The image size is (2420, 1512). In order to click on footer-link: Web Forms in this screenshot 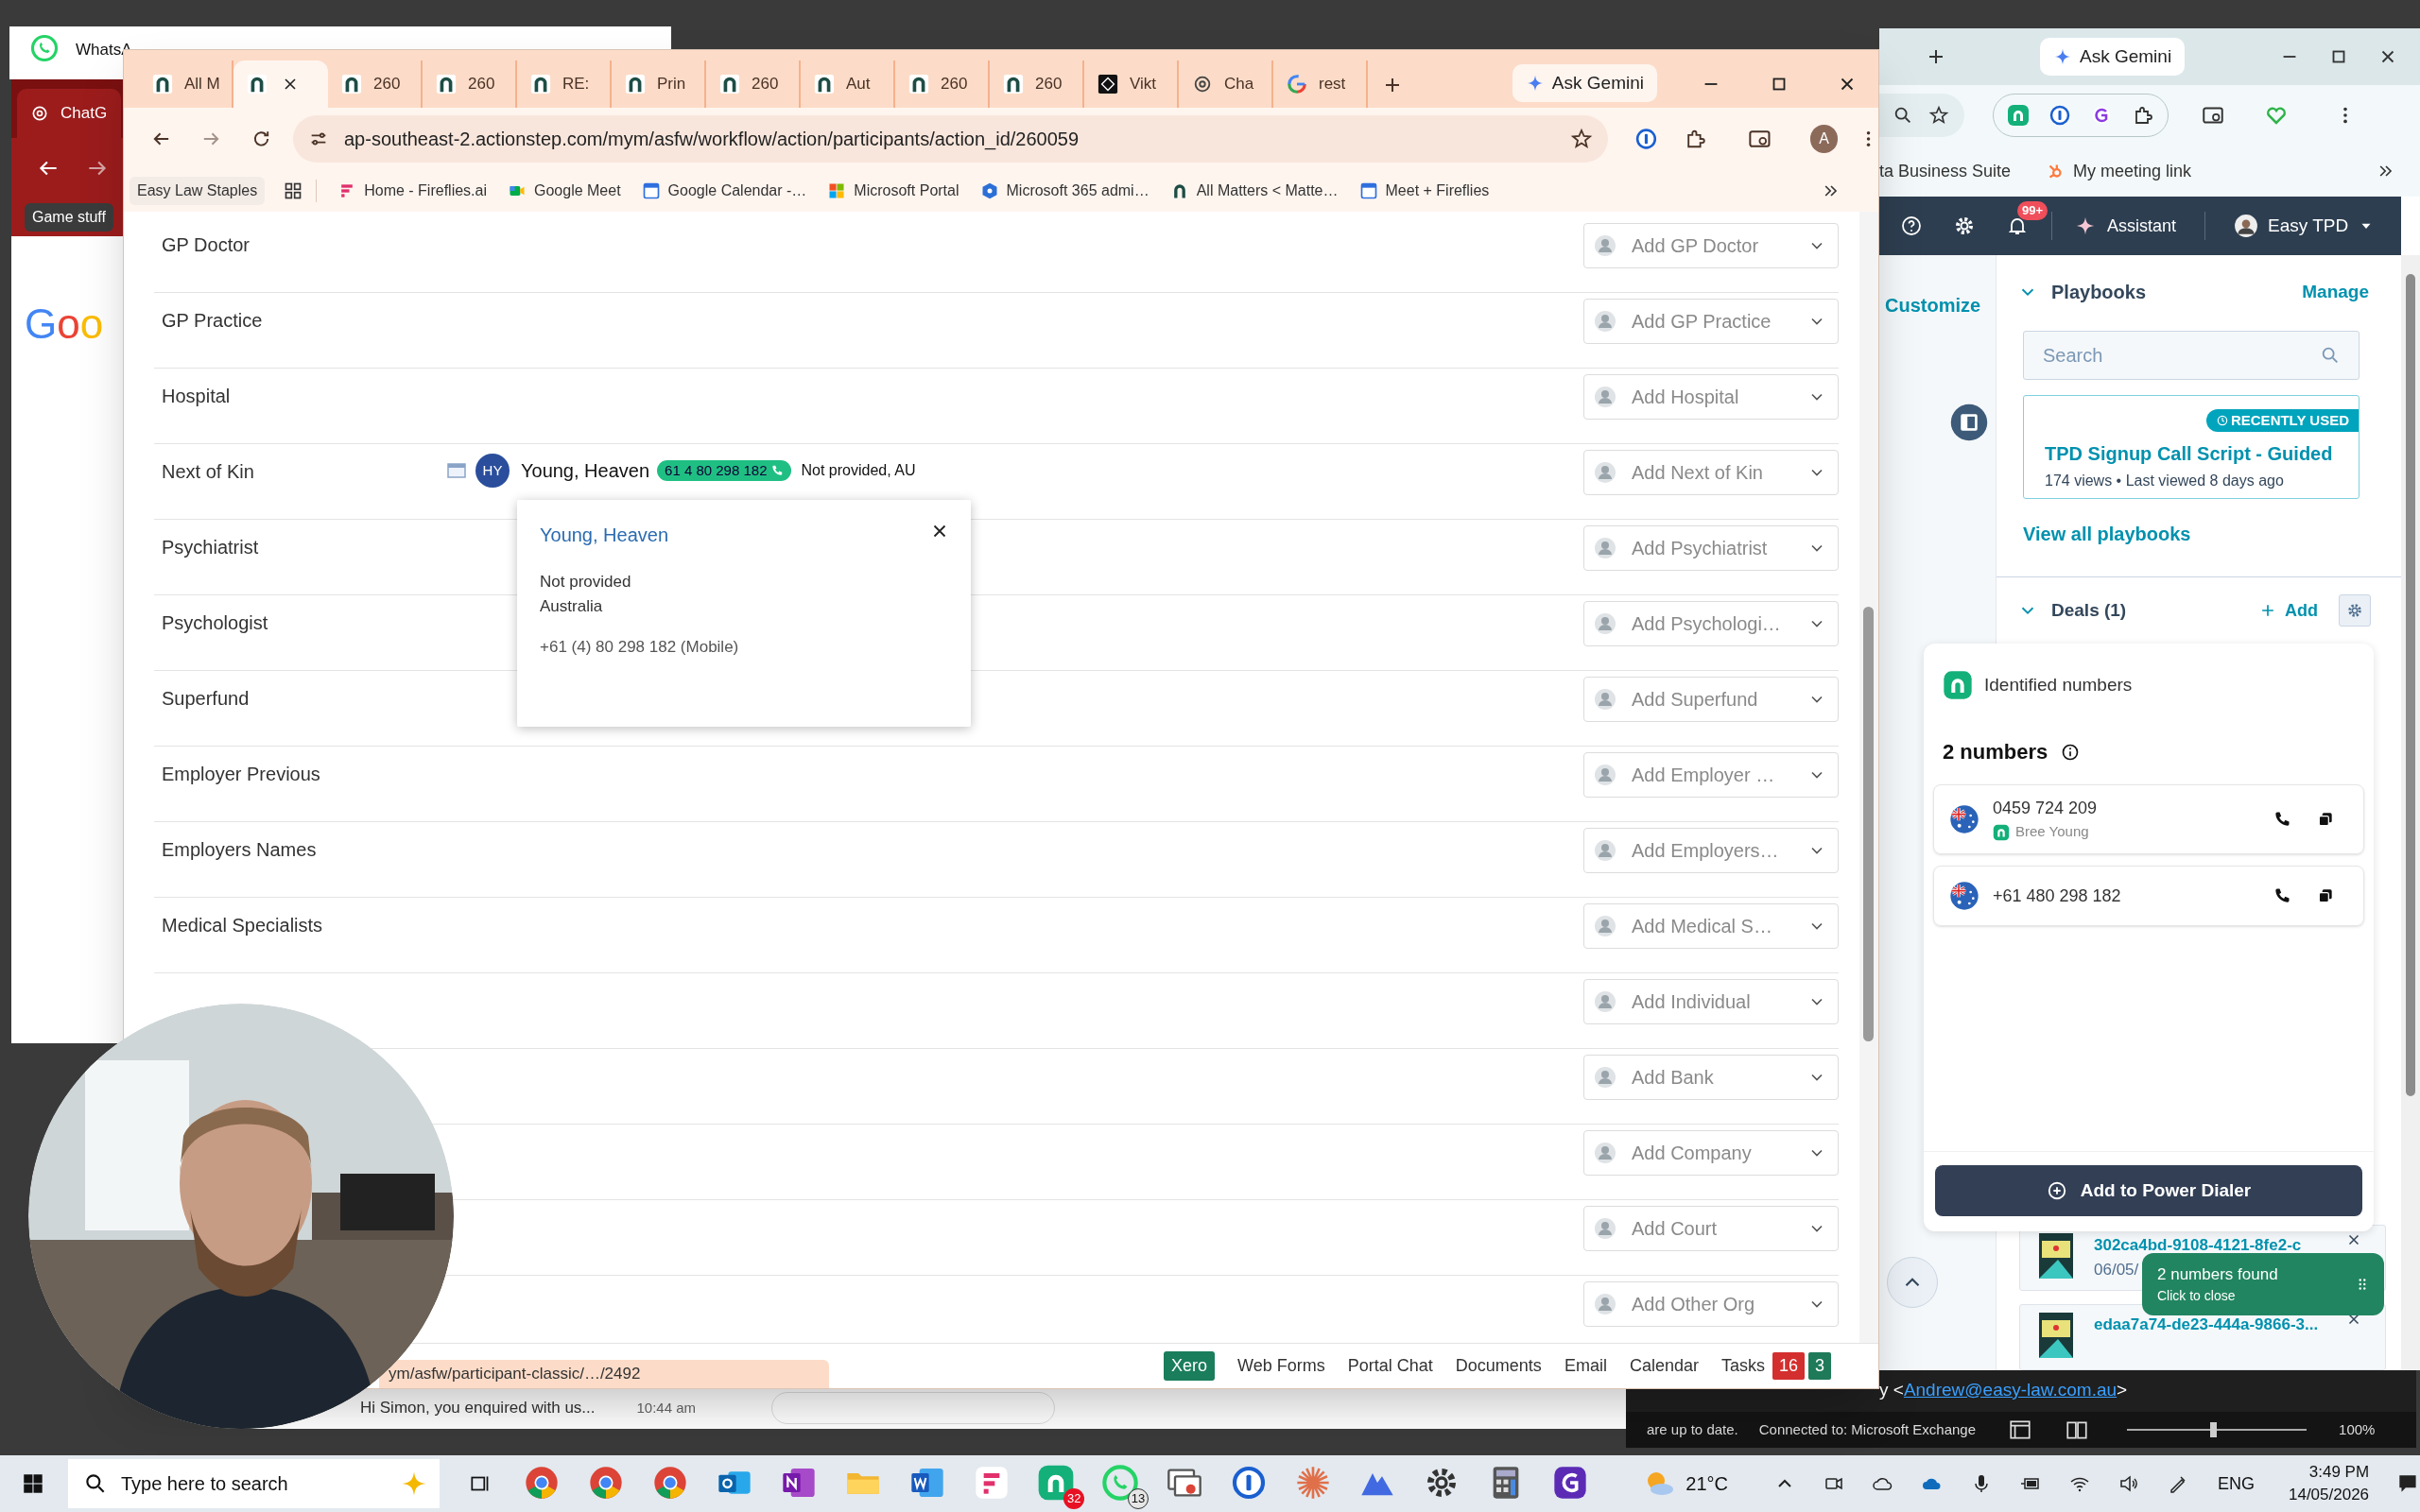, I will do `click(1281, 1366)`.